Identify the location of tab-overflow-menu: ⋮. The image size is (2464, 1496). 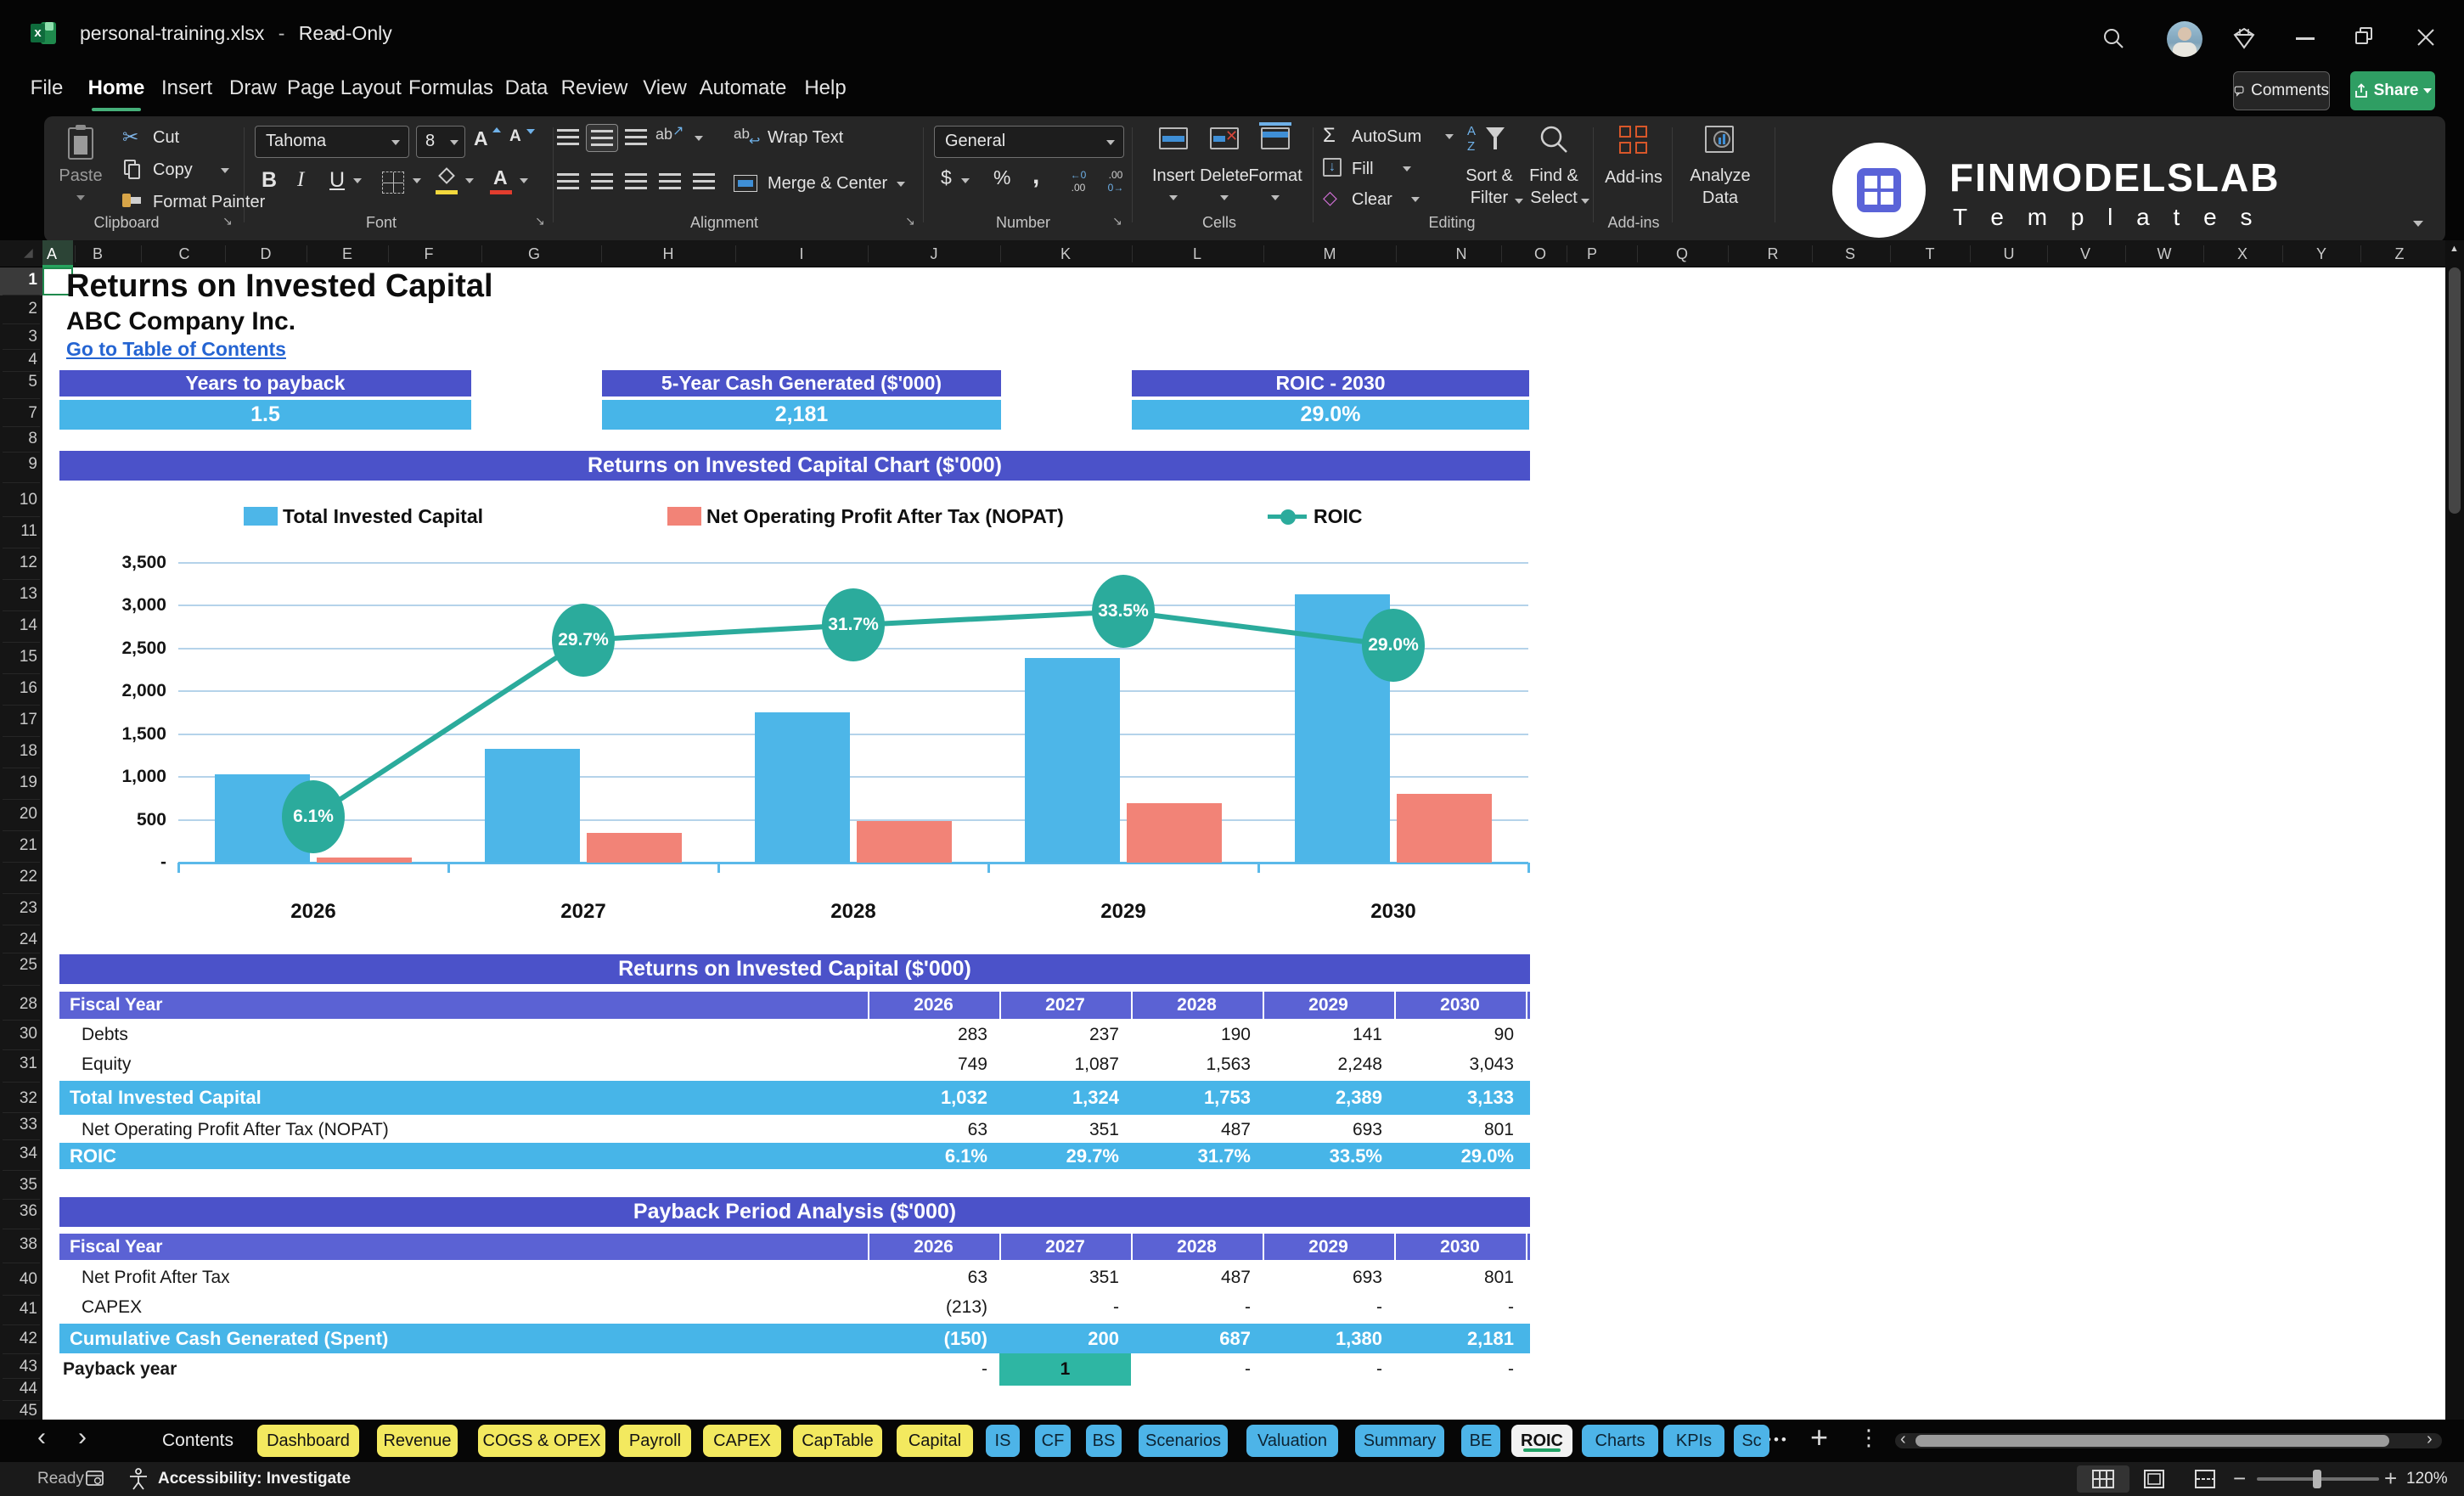
(1869, 1438).